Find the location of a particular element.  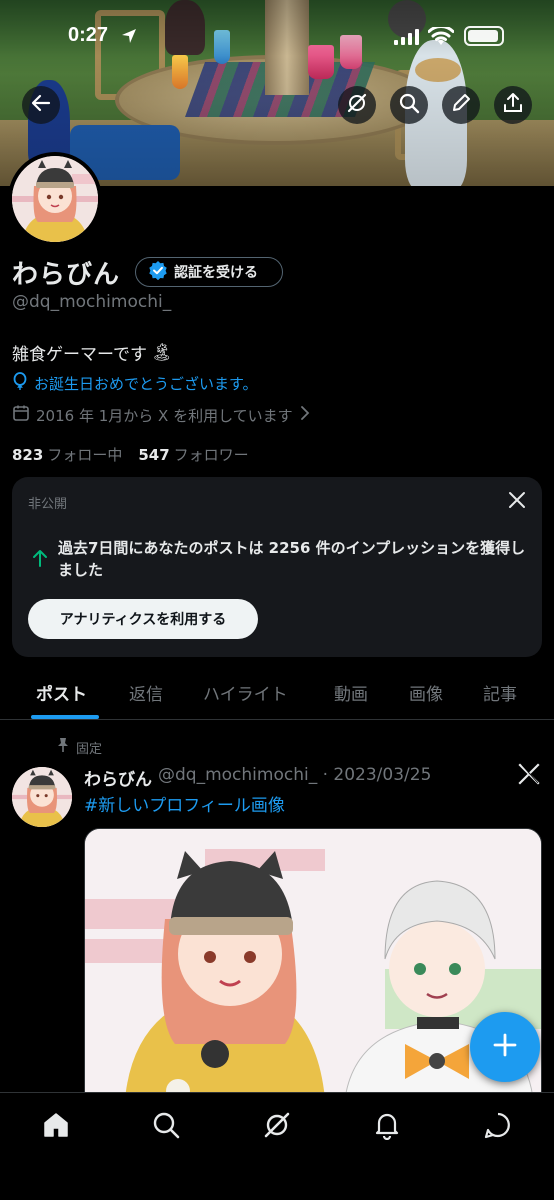

profile-tabs: ポスト 返信 ハイライト 動画 画像 記事 is located at coordinates (277, 694).